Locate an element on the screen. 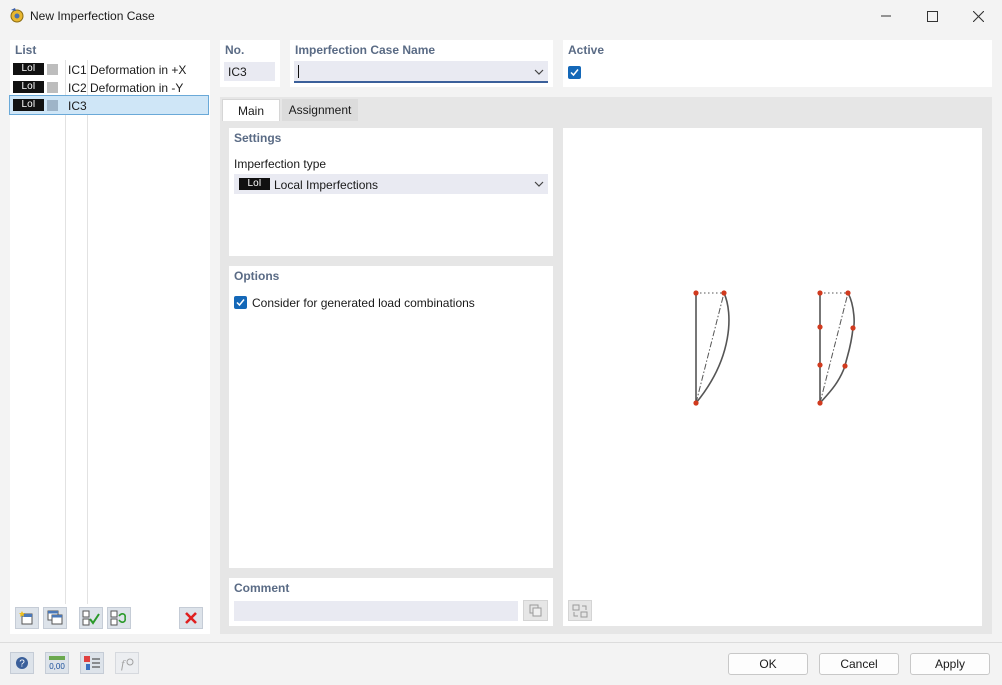  minimize-button is located at coordinates (886, 16).